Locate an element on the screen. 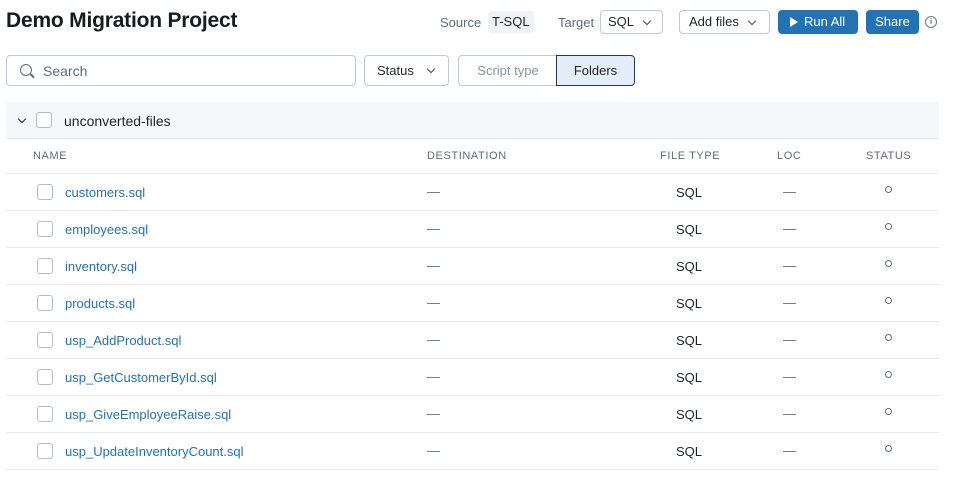 The image size is (954, 492). share-button: Share is located at coordinates (892, 22).